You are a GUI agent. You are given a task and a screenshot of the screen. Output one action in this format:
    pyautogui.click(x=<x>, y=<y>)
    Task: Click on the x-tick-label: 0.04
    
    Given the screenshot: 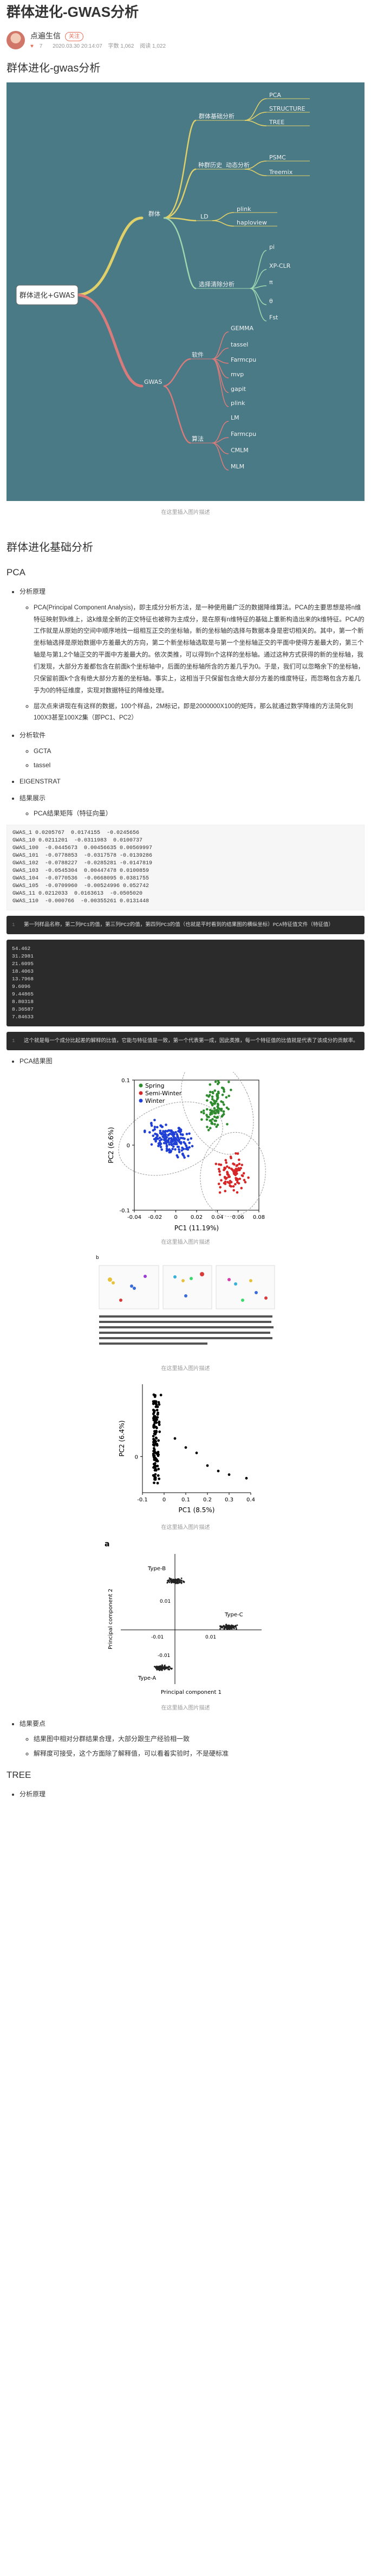 What is the action you would take?
    pyautogui.click(x=217, y=1217)
    